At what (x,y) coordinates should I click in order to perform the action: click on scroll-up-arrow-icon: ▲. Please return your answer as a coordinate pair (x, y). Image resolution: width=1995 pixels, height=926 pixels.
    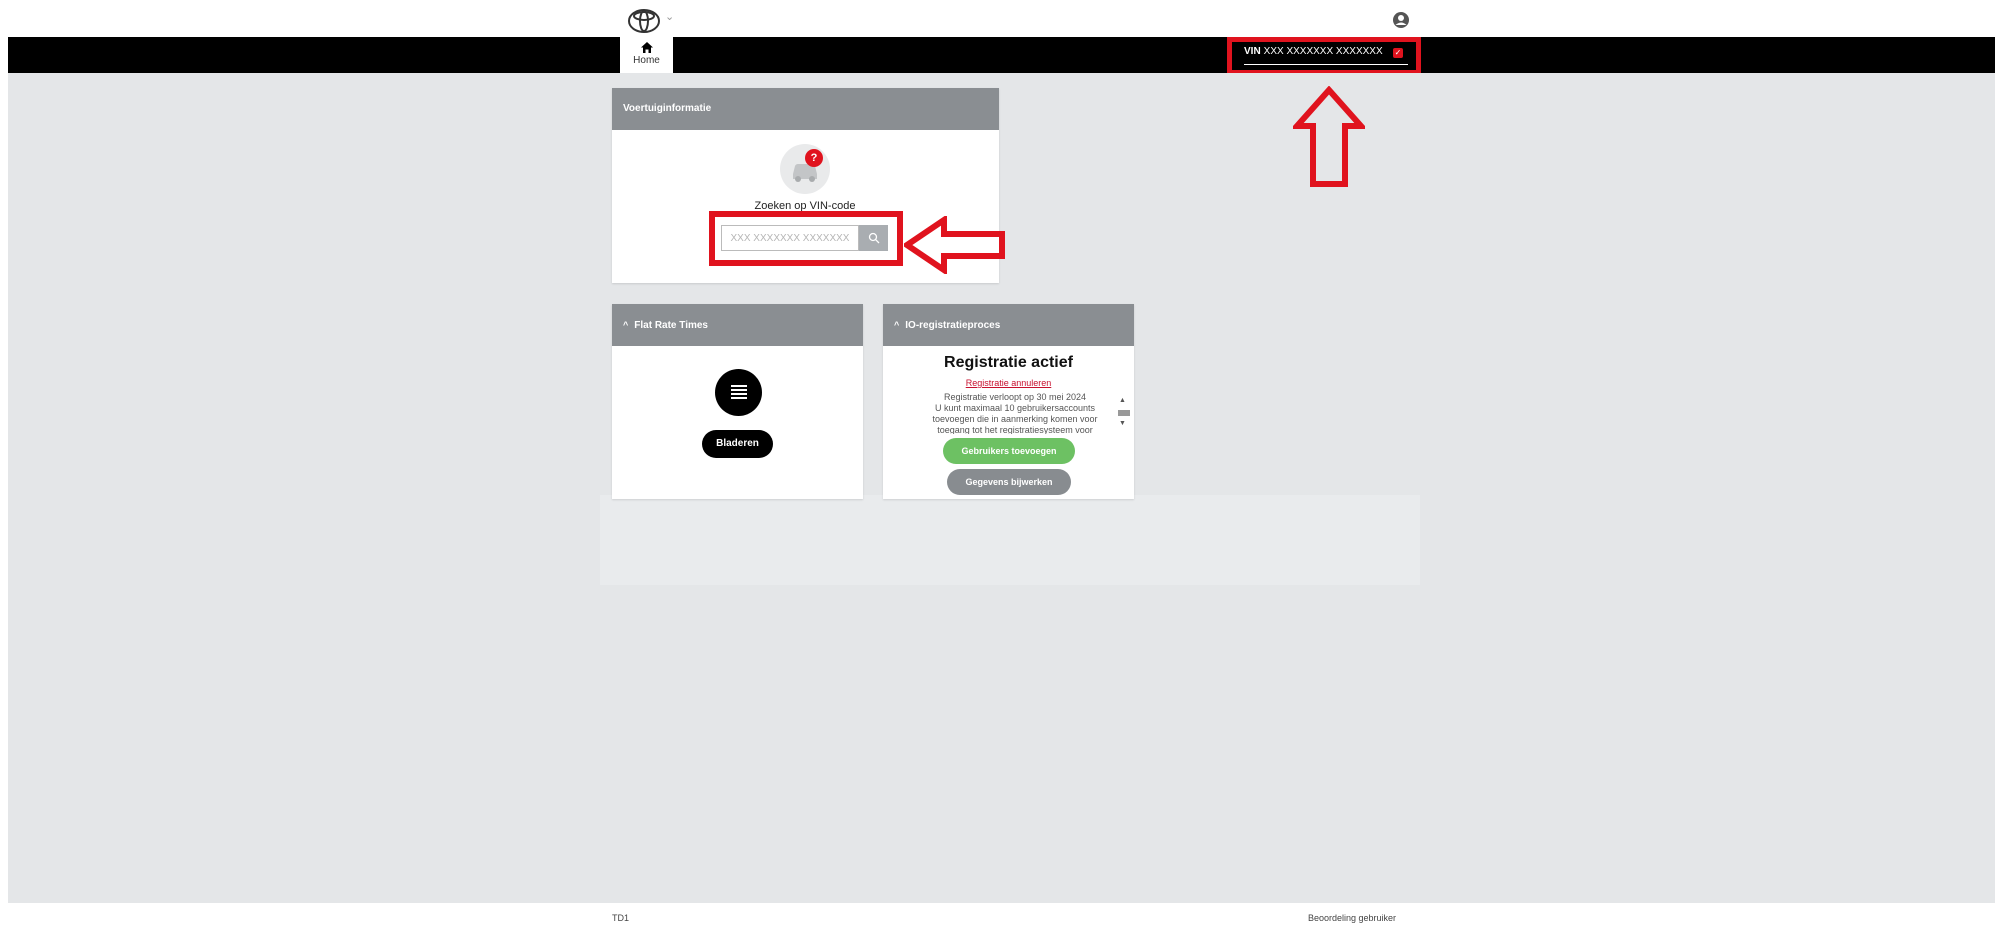
    Looking at the image, I should click on (1122, 400).